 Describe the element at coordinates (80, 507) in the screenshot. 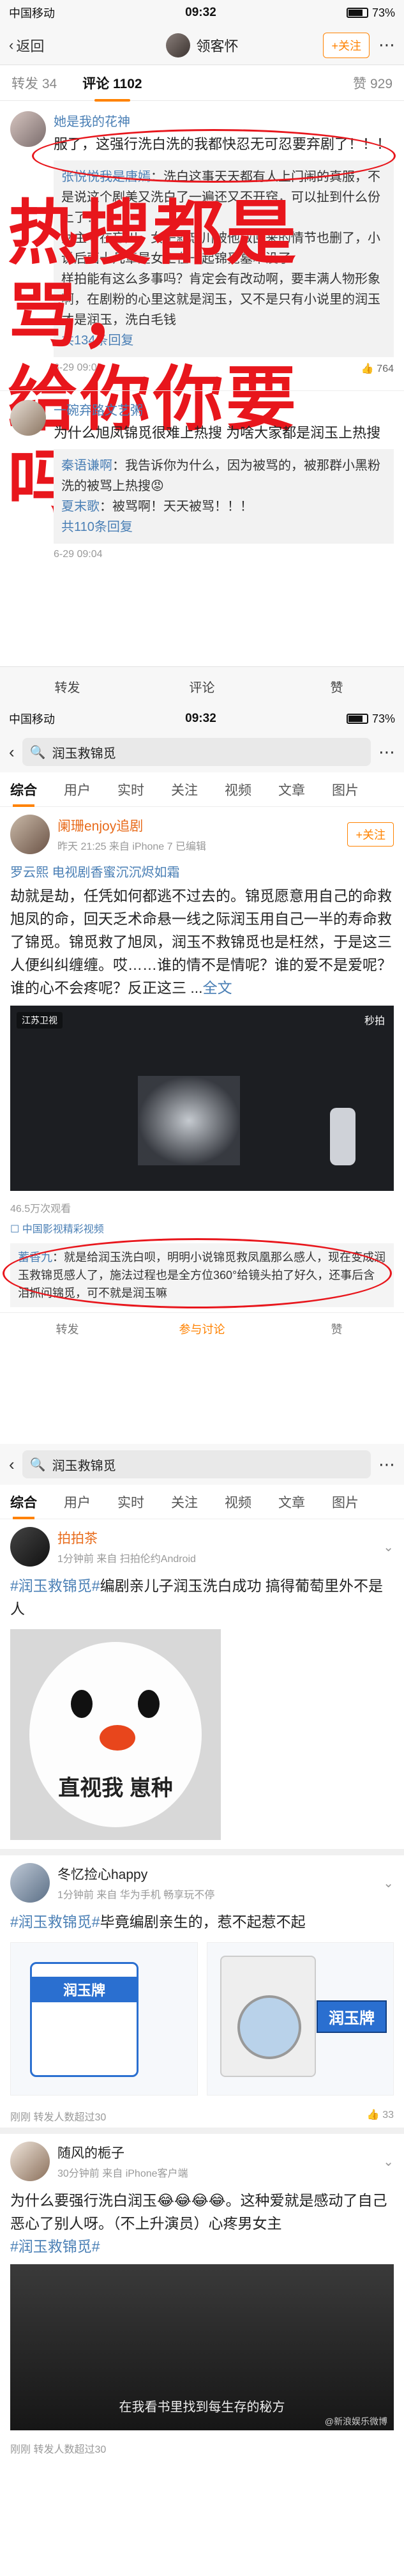

I see `reply-author: 夏末歌` at that location.